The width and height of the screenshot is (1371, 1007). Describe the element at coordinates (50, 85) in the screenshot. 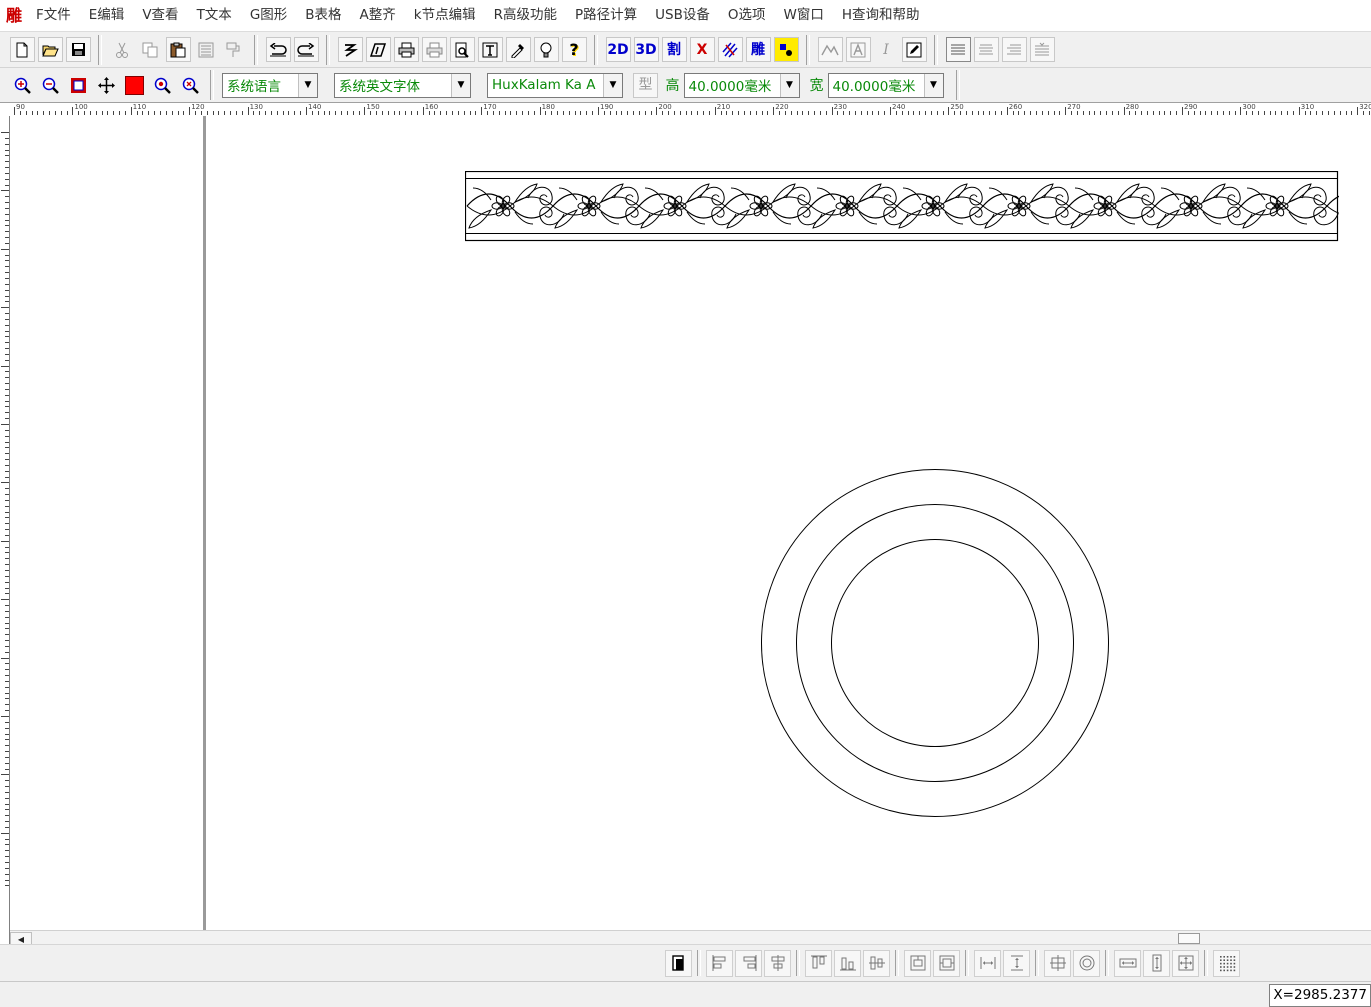

I see `zoom-out-icon` at that location.